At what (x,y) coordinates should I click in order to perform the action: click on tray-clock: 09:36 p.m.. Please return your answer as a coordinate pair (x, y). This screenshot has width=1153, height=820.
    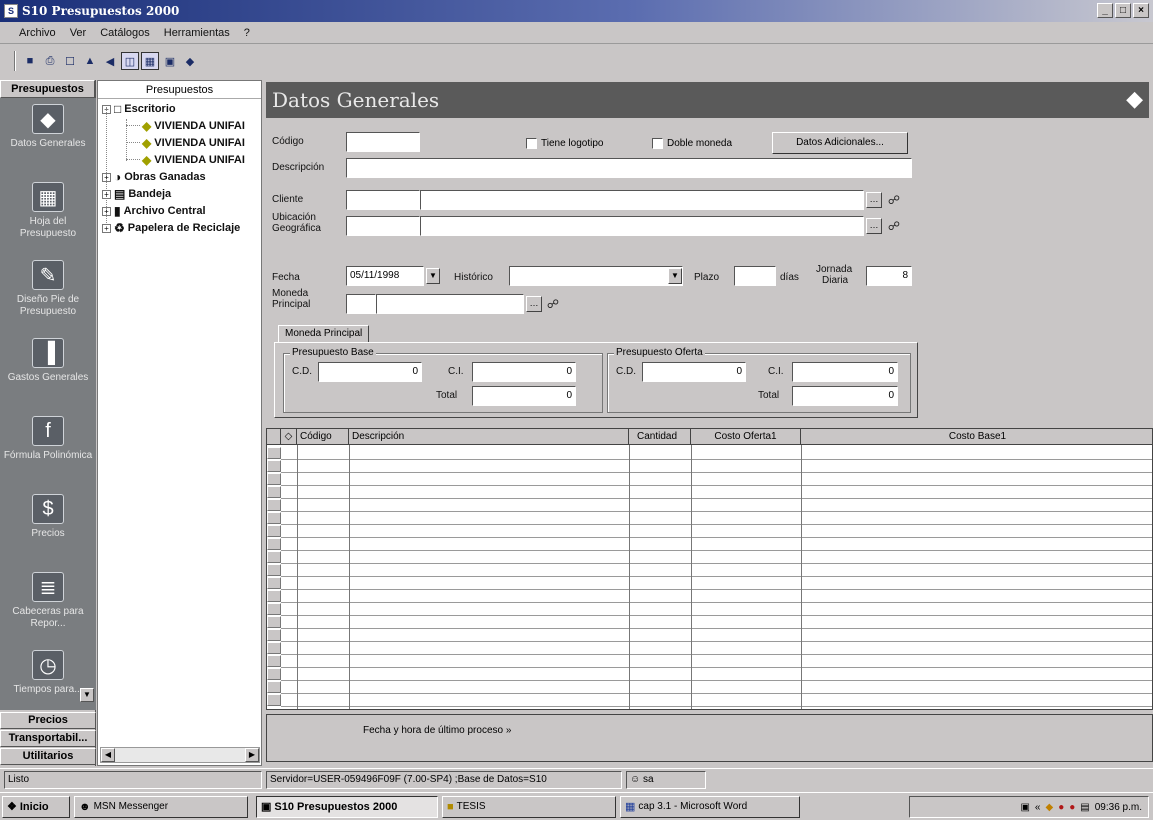
    Looking at the image, I should click on (1118, 807).